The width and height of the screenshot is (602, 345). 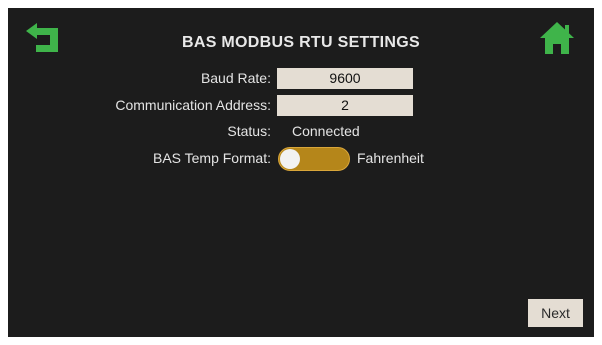 I want to click on status-label: Status:, so click(x=249, y=131).